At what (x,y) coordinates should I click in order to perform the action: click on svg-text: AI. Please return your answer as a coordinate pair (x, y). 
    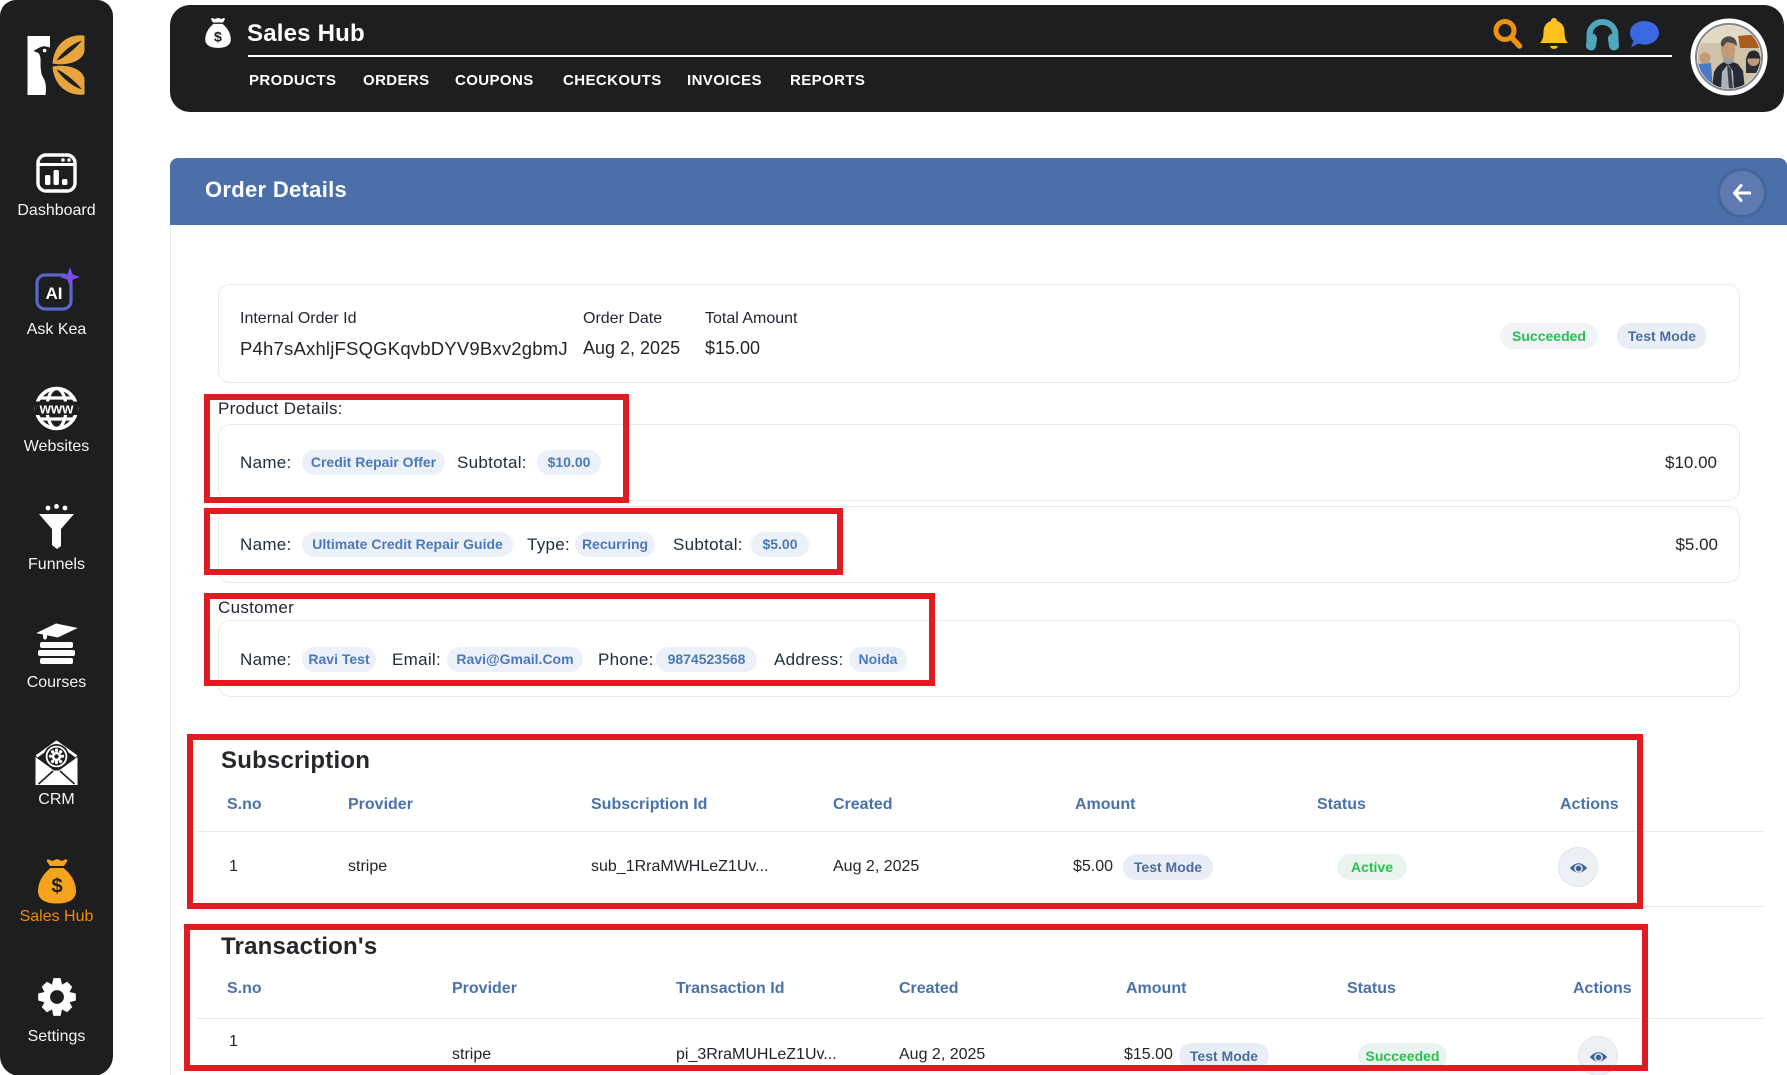
    Looking at the image, I should click on (54, 293).